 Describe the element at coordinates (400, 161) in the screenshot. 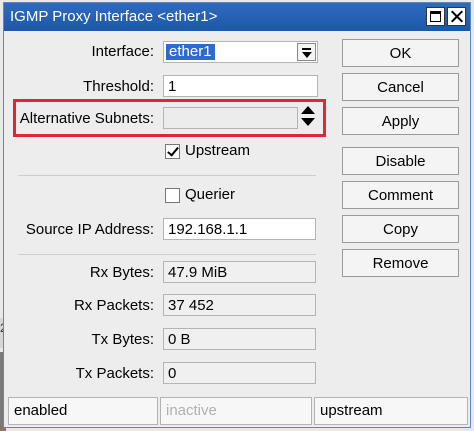

I see `disable-button: Disable` at that location.